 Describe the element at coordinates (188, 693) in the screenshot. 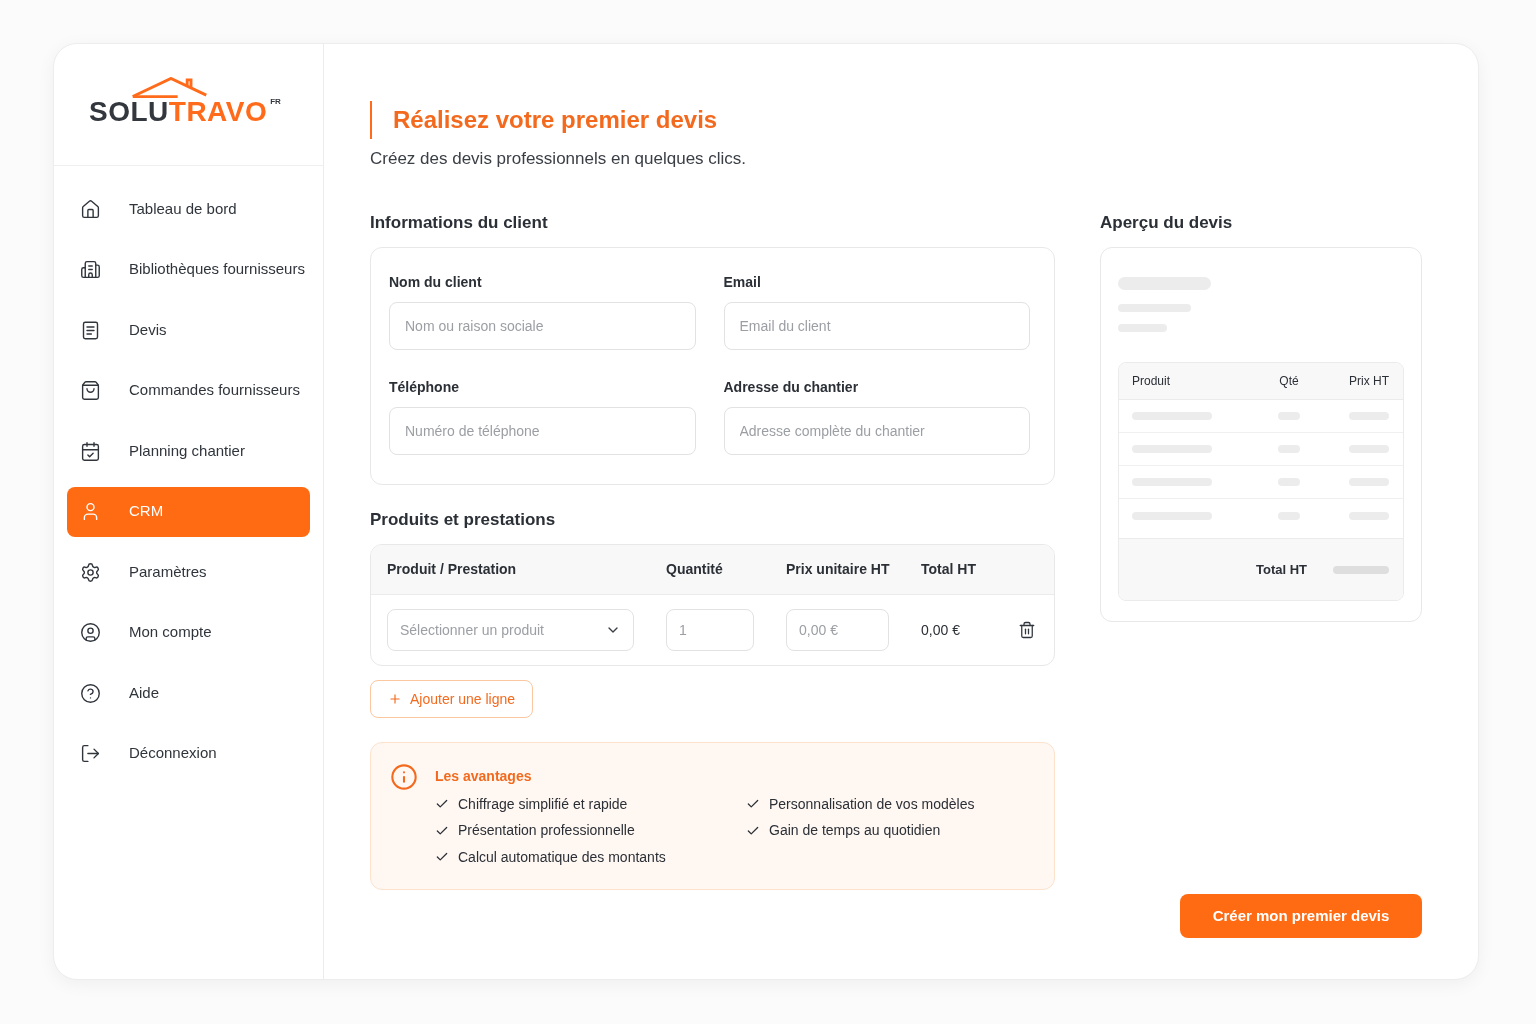

I see `sidebar-item: Aide` at that location.